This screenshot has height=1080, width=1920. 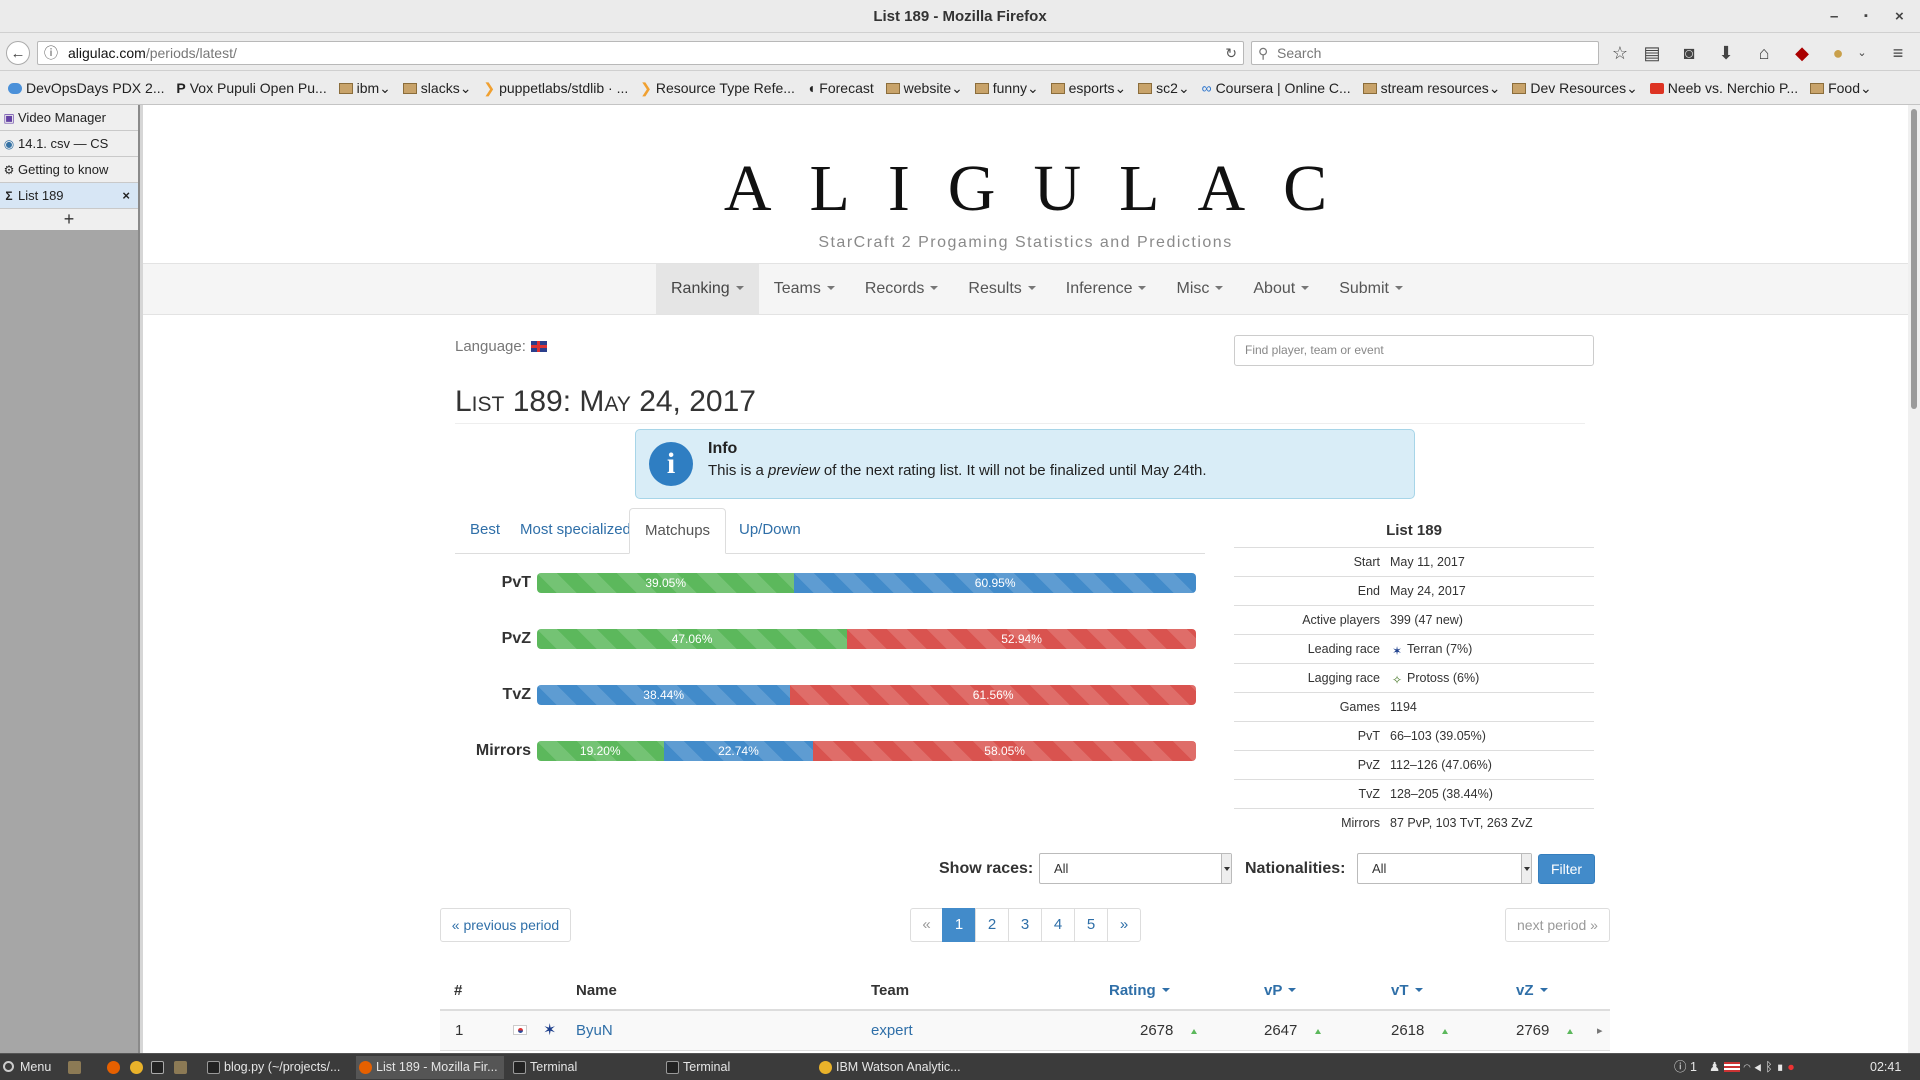 I want to click on extension-icon: ●, so click(x=1838, y=53).